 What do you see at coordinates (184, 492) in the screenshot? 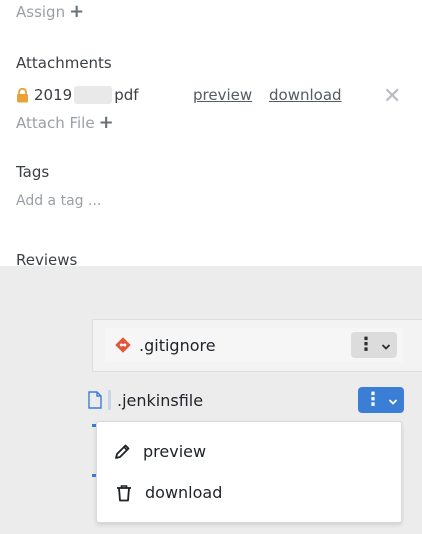
I see `dropdown-item-label: download` at bounding box center [184, 492].